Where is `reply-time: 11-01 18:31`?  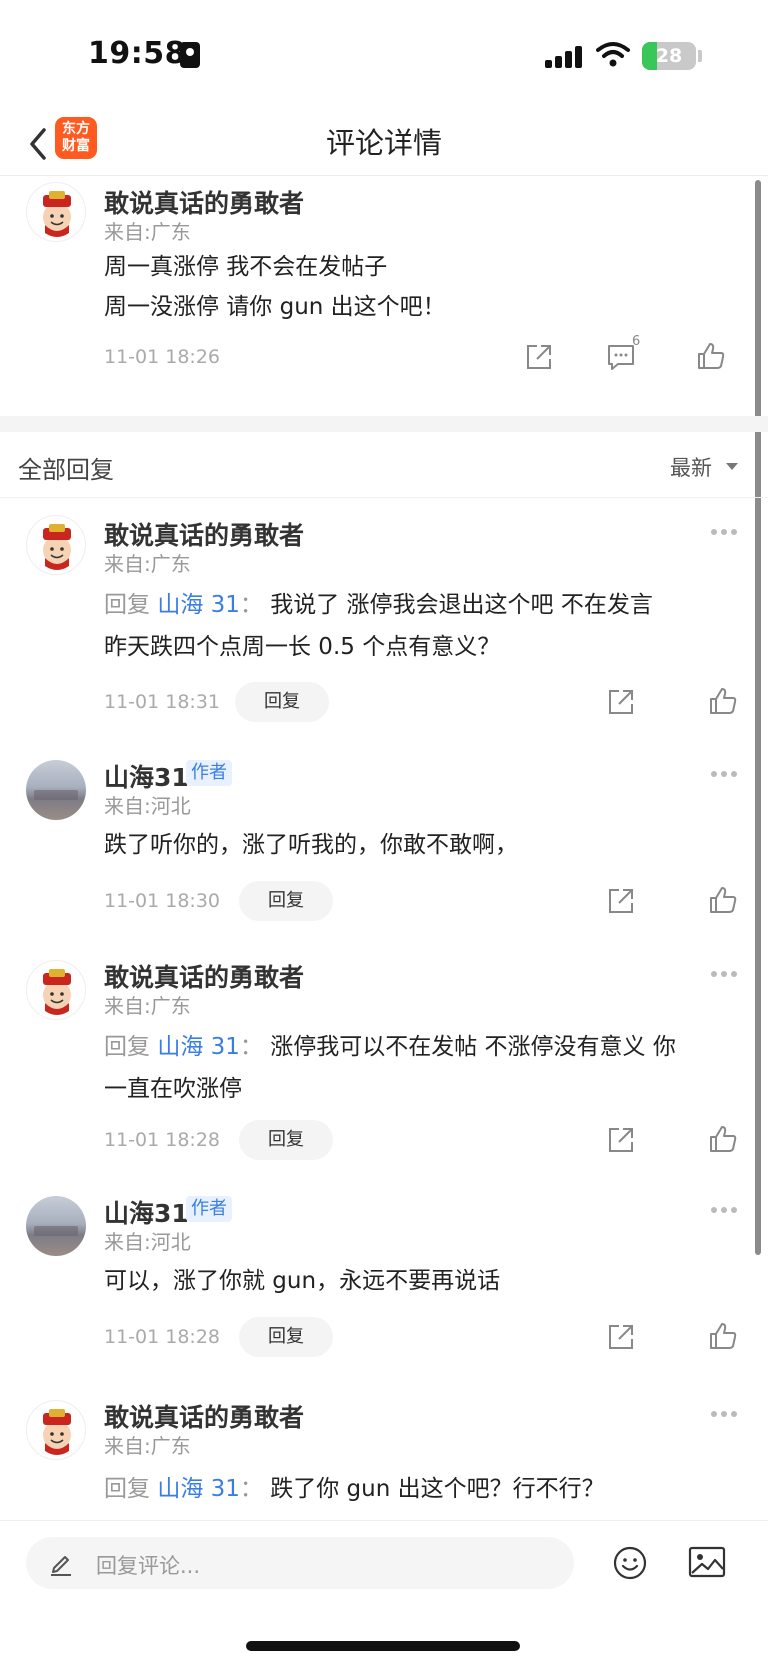
reply-time: 11-01 18:31 is located at coordinates (162, 702).